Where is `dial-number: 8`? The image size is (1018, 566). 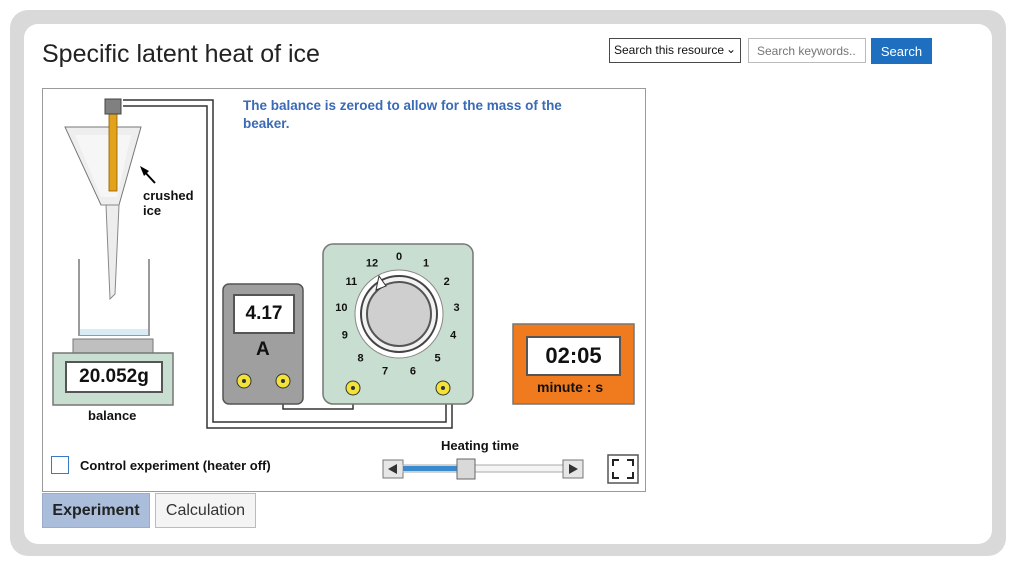 dial-number: 8 is located at coordinates (360, 358).